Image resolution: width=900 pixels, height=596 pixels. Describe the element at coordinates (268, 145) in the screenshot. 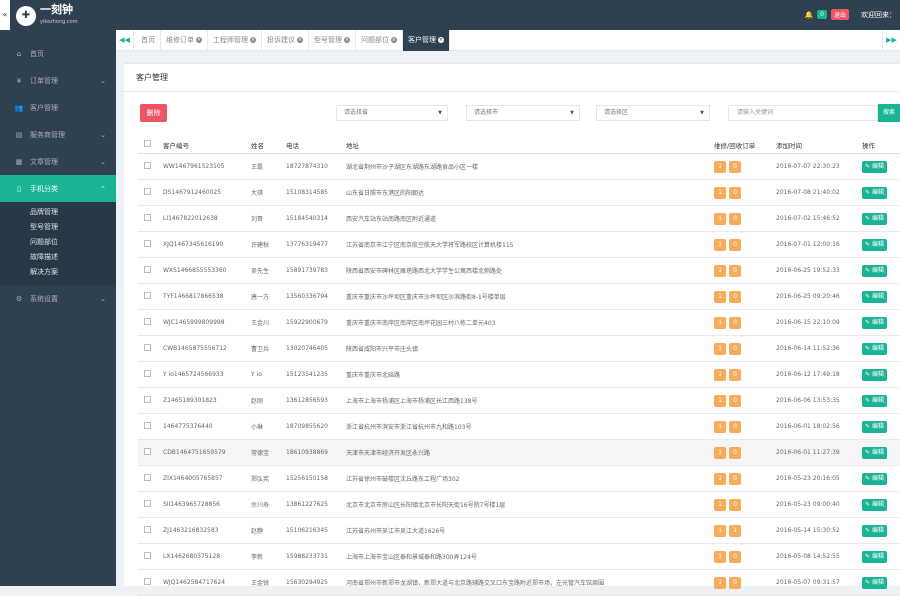

I see `column-header: 姓名` at that location.